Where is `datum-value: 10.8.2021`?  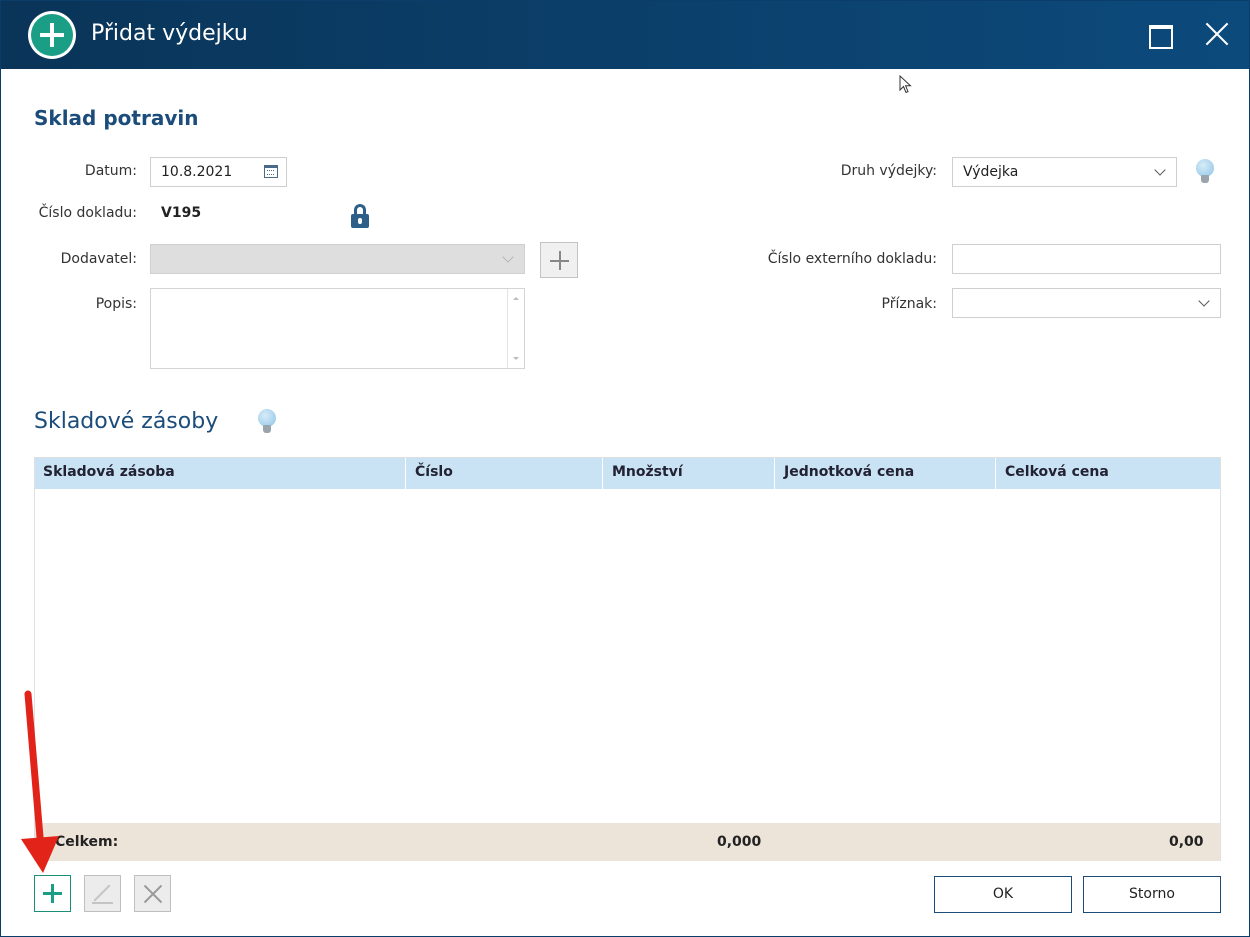 datum-value: 10.8.2021 is located at coordinates (197, 172).